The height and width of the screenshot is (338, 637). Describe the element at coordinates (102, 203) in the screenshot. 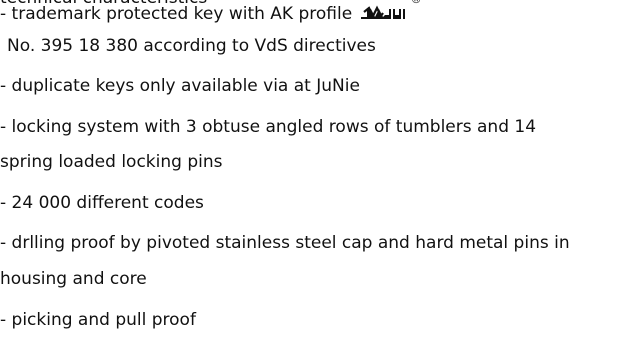

I see `codes-line: - 24 000 different codes` at that location.